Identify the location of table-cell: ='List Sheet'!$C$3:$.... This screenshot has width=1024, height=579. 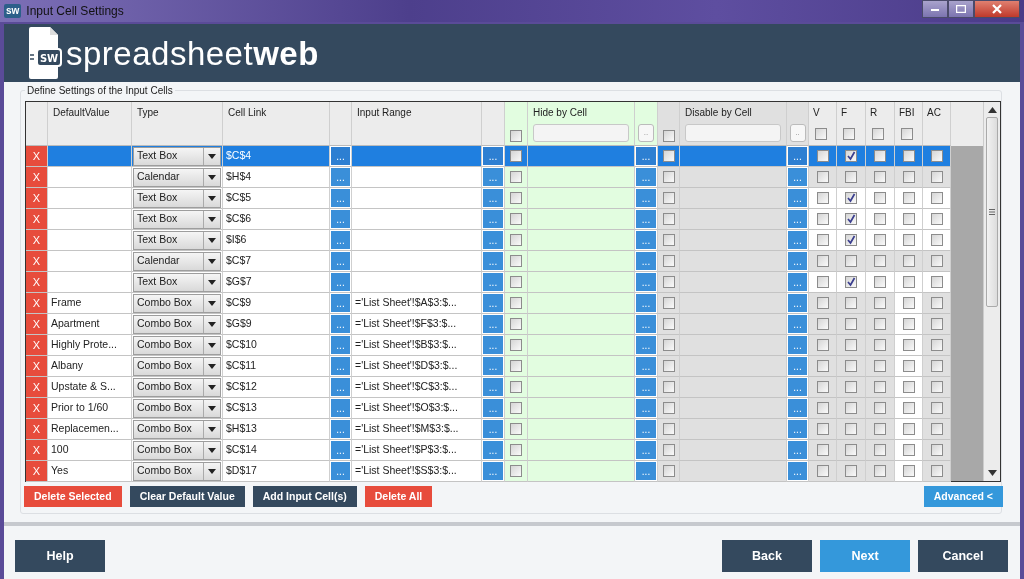
(417, 387).